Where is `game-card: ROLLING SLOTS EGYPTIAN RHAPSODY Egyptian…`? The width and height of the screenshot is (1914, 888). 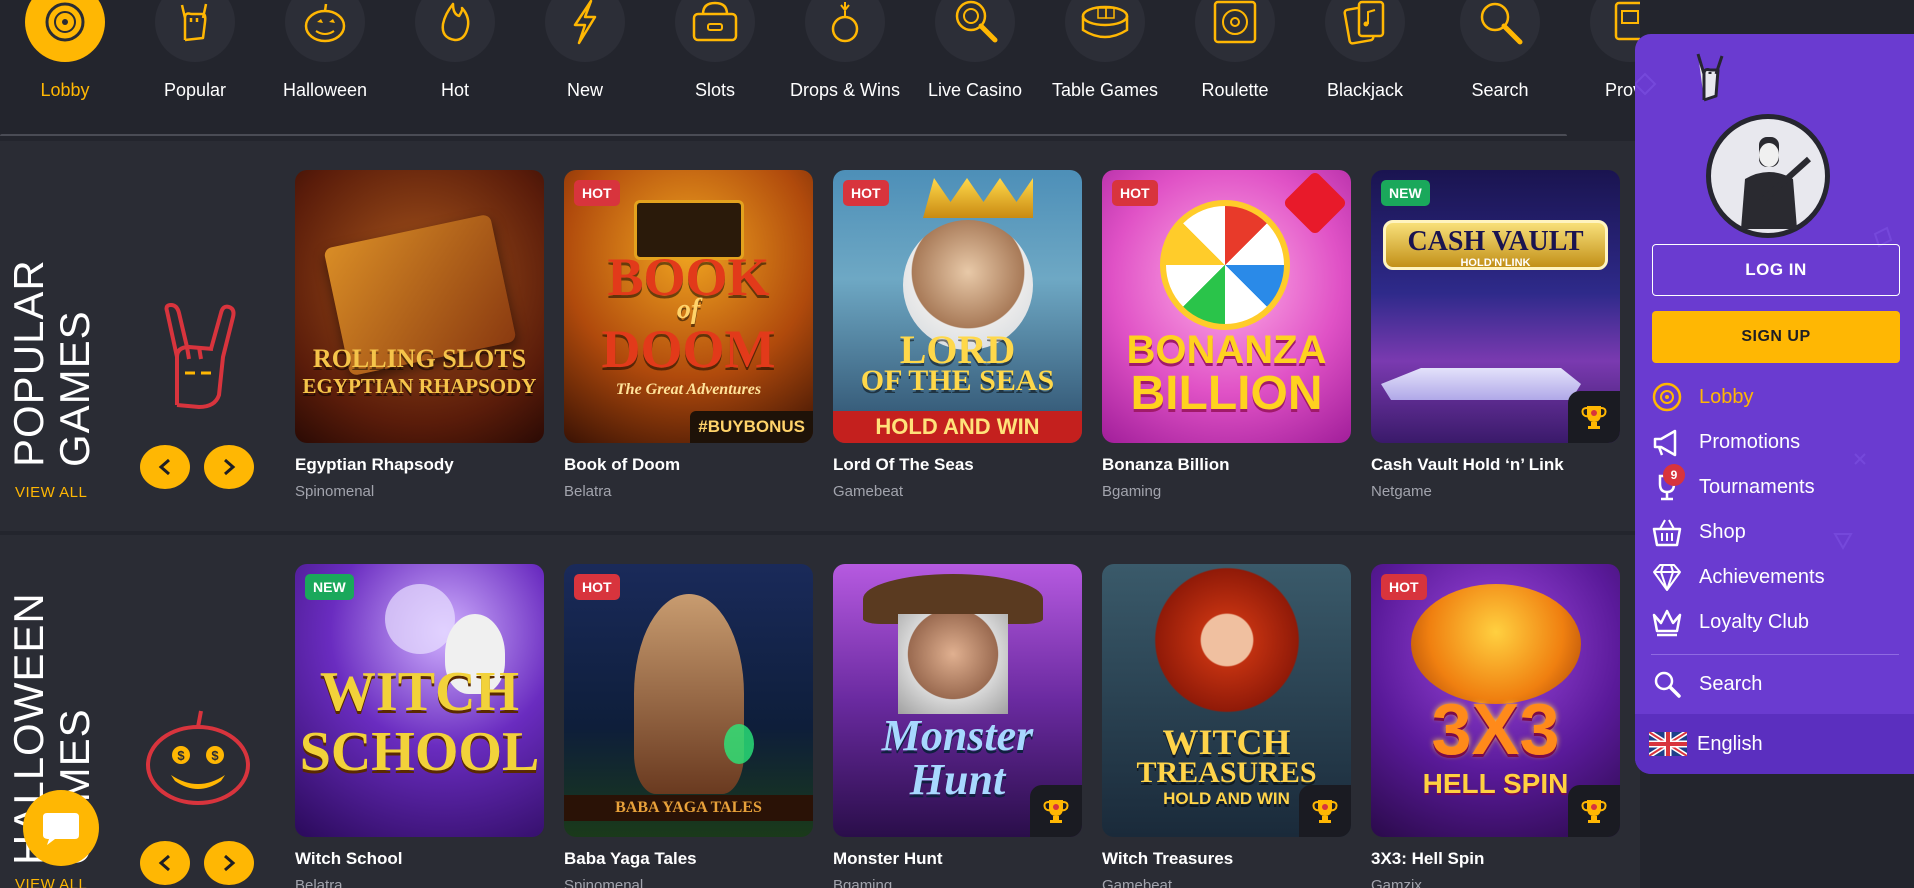
game-card: ROLLING SLOTS EGYPTIAN RHAPSODY Egyptian… is located at coordinates (419, 335).